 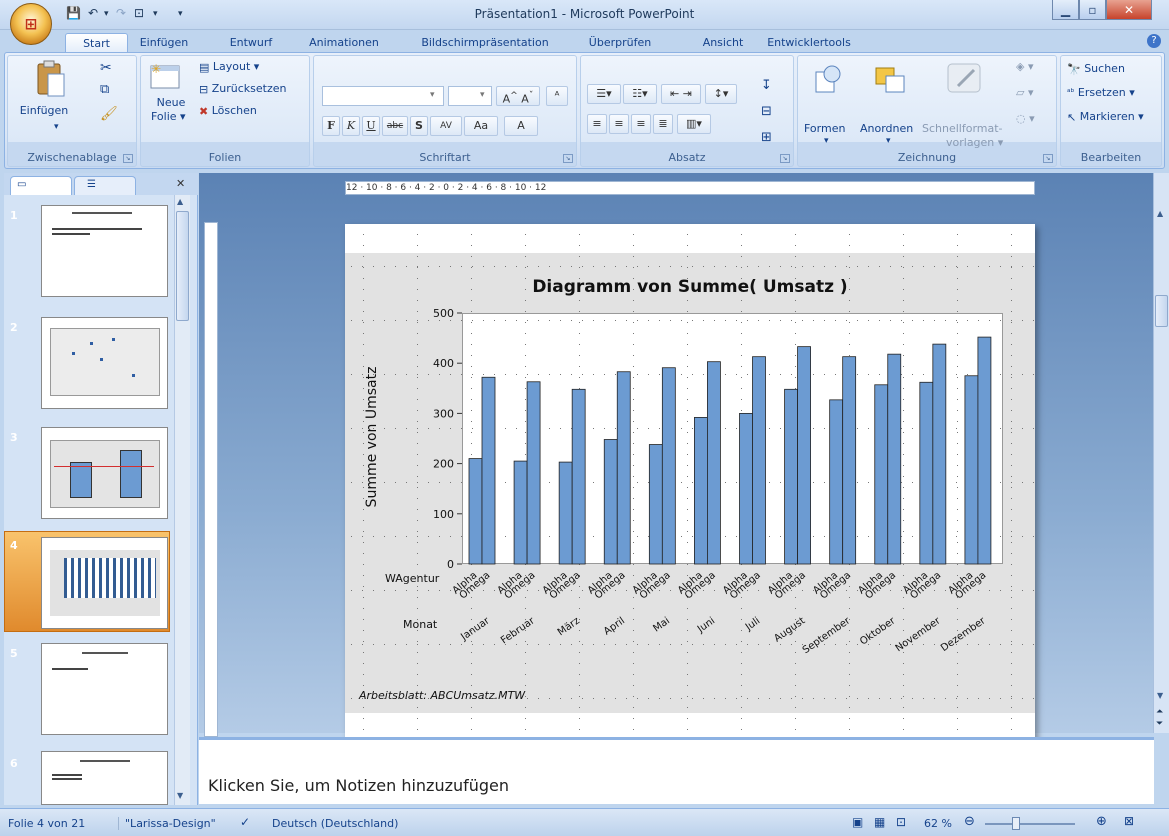 What do you see at coordinates (1096, 69) in the screenshot?
I see `find-button: 🔭 Suchen` at bounding box center [1096, 69].